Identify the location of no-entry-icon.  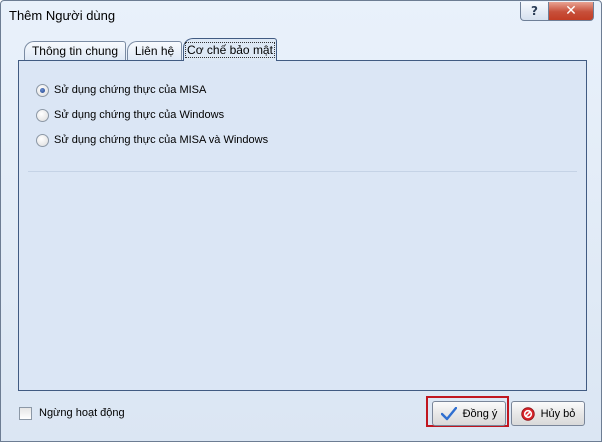
(527, 413).